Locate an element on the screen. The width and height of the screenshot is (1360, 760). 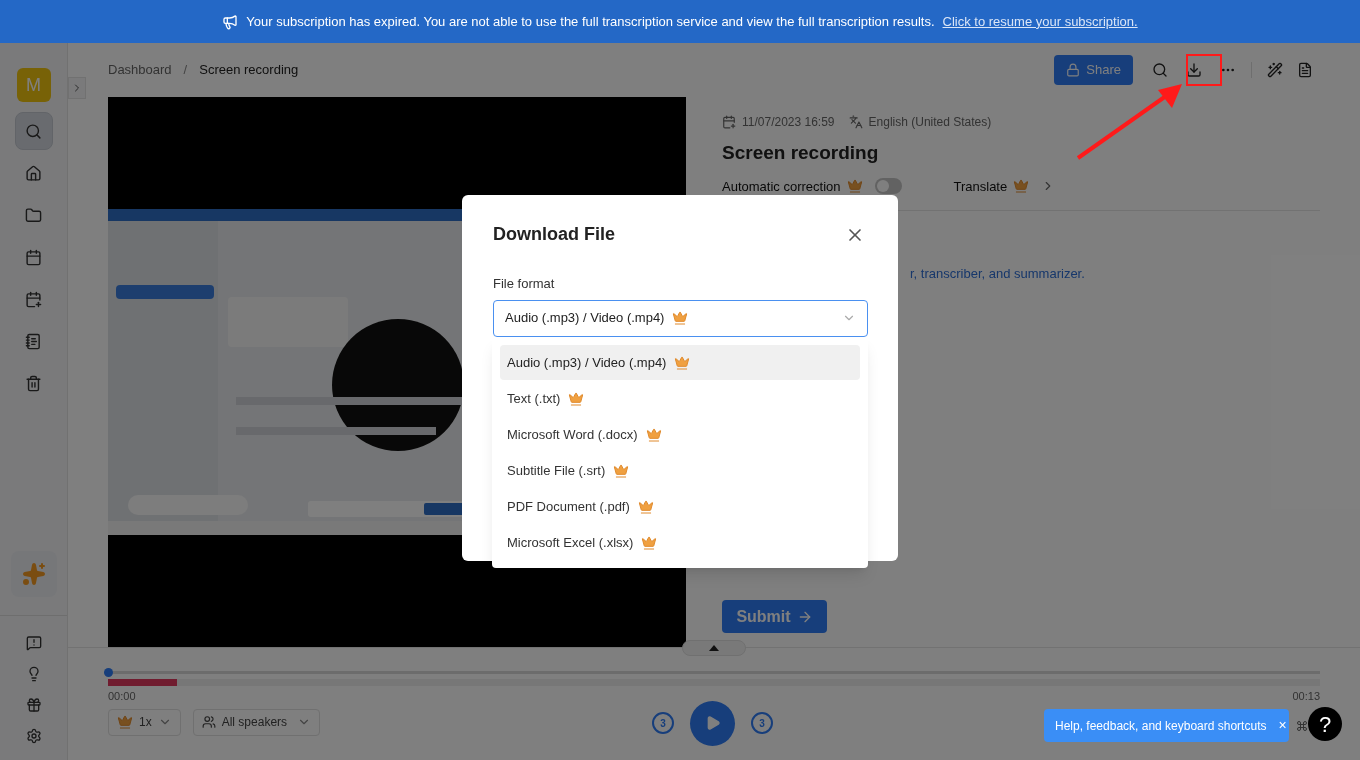
feedback-icon is located at coordinates (33, 643).